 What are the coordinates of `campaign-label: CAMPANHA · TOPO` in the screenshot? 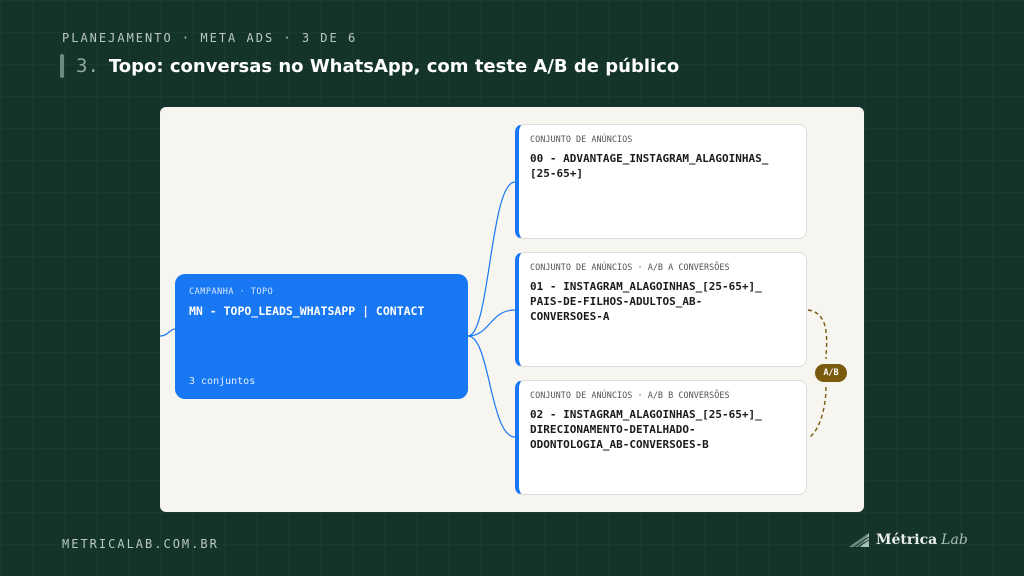 It's located at (231, 292).